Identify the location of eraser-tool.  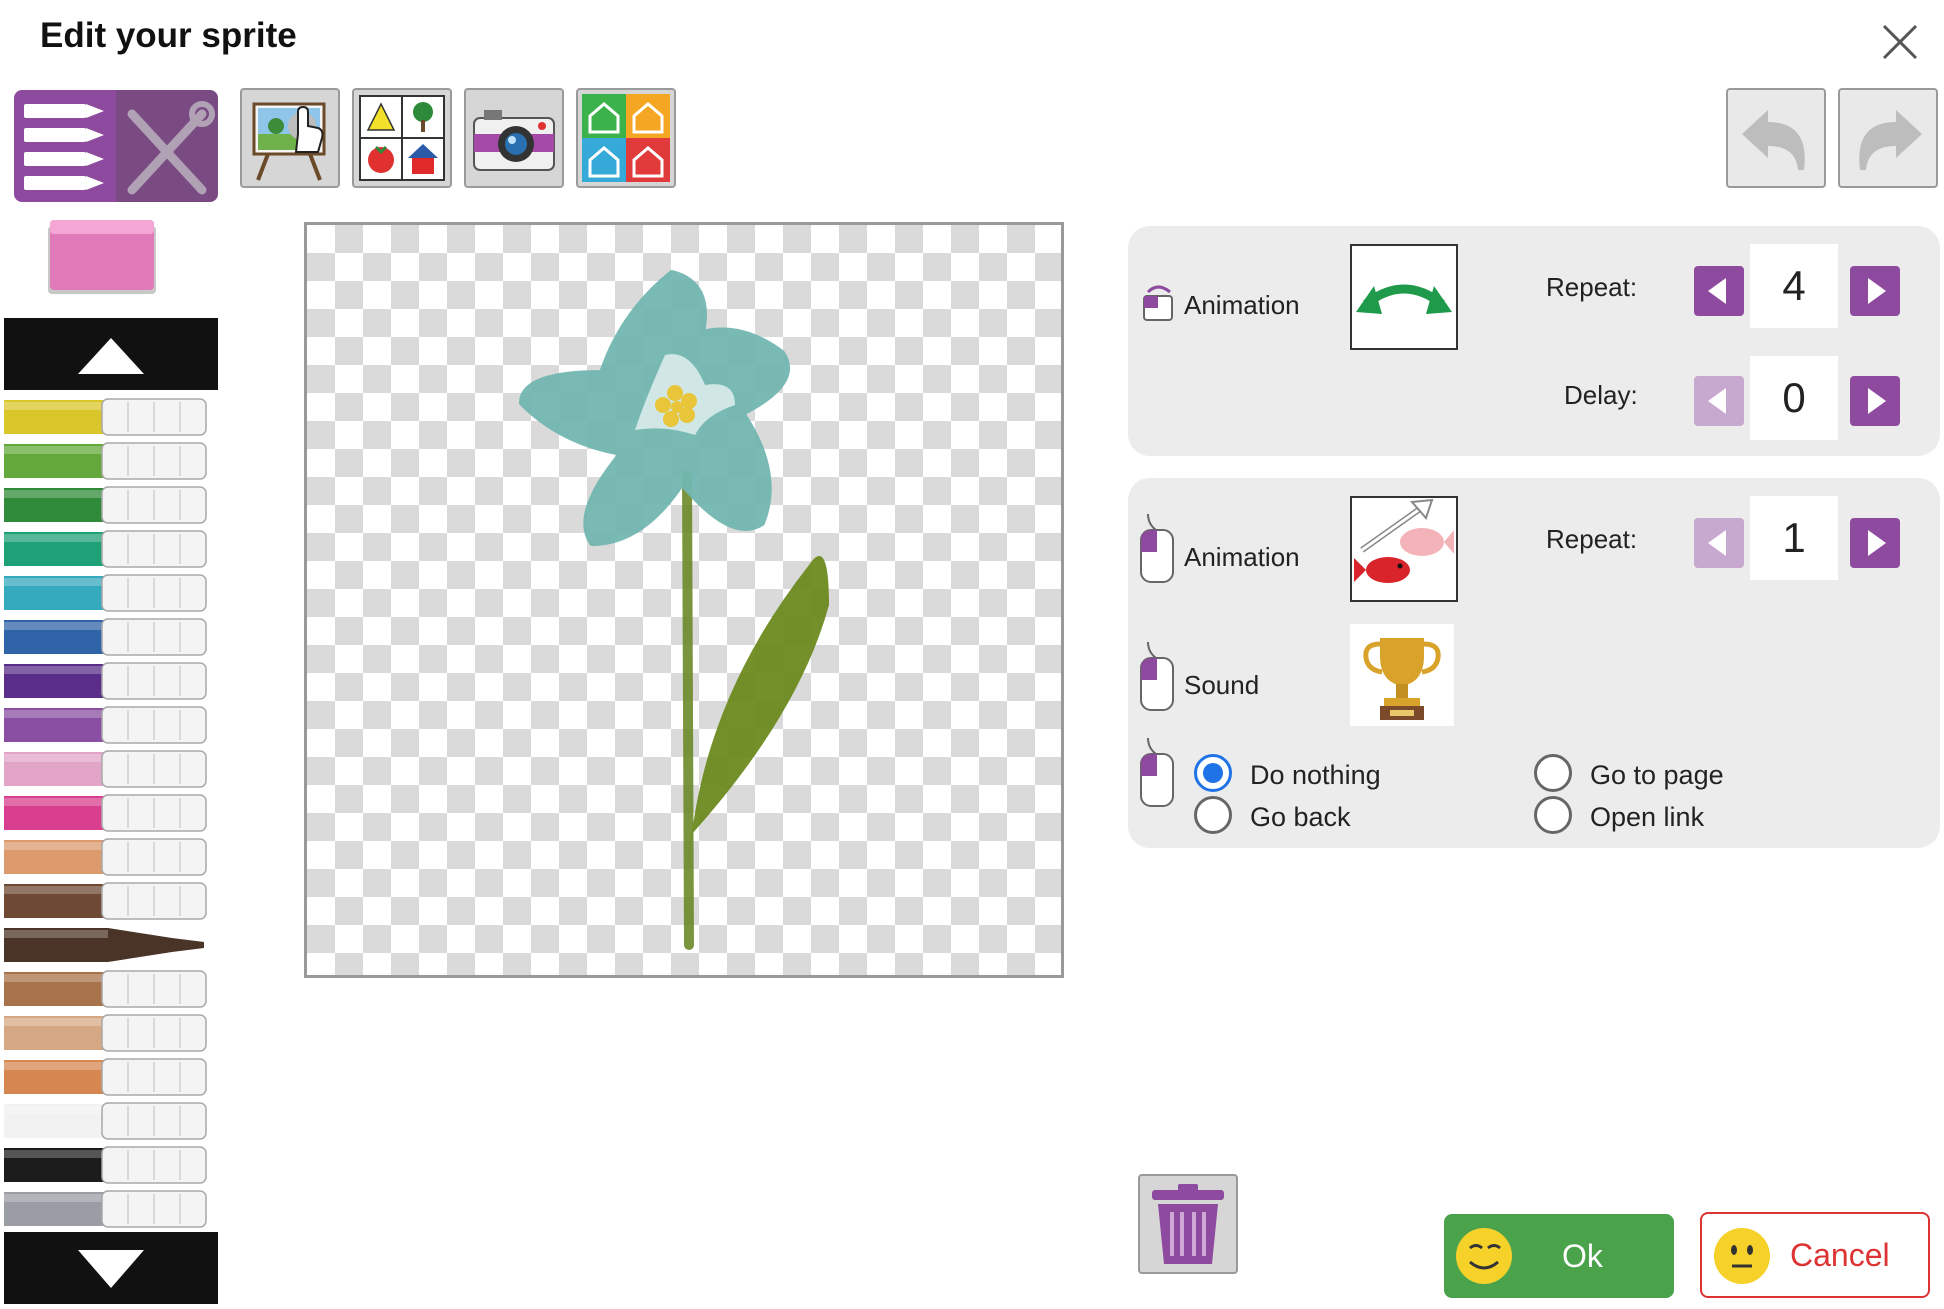
(104, 258).